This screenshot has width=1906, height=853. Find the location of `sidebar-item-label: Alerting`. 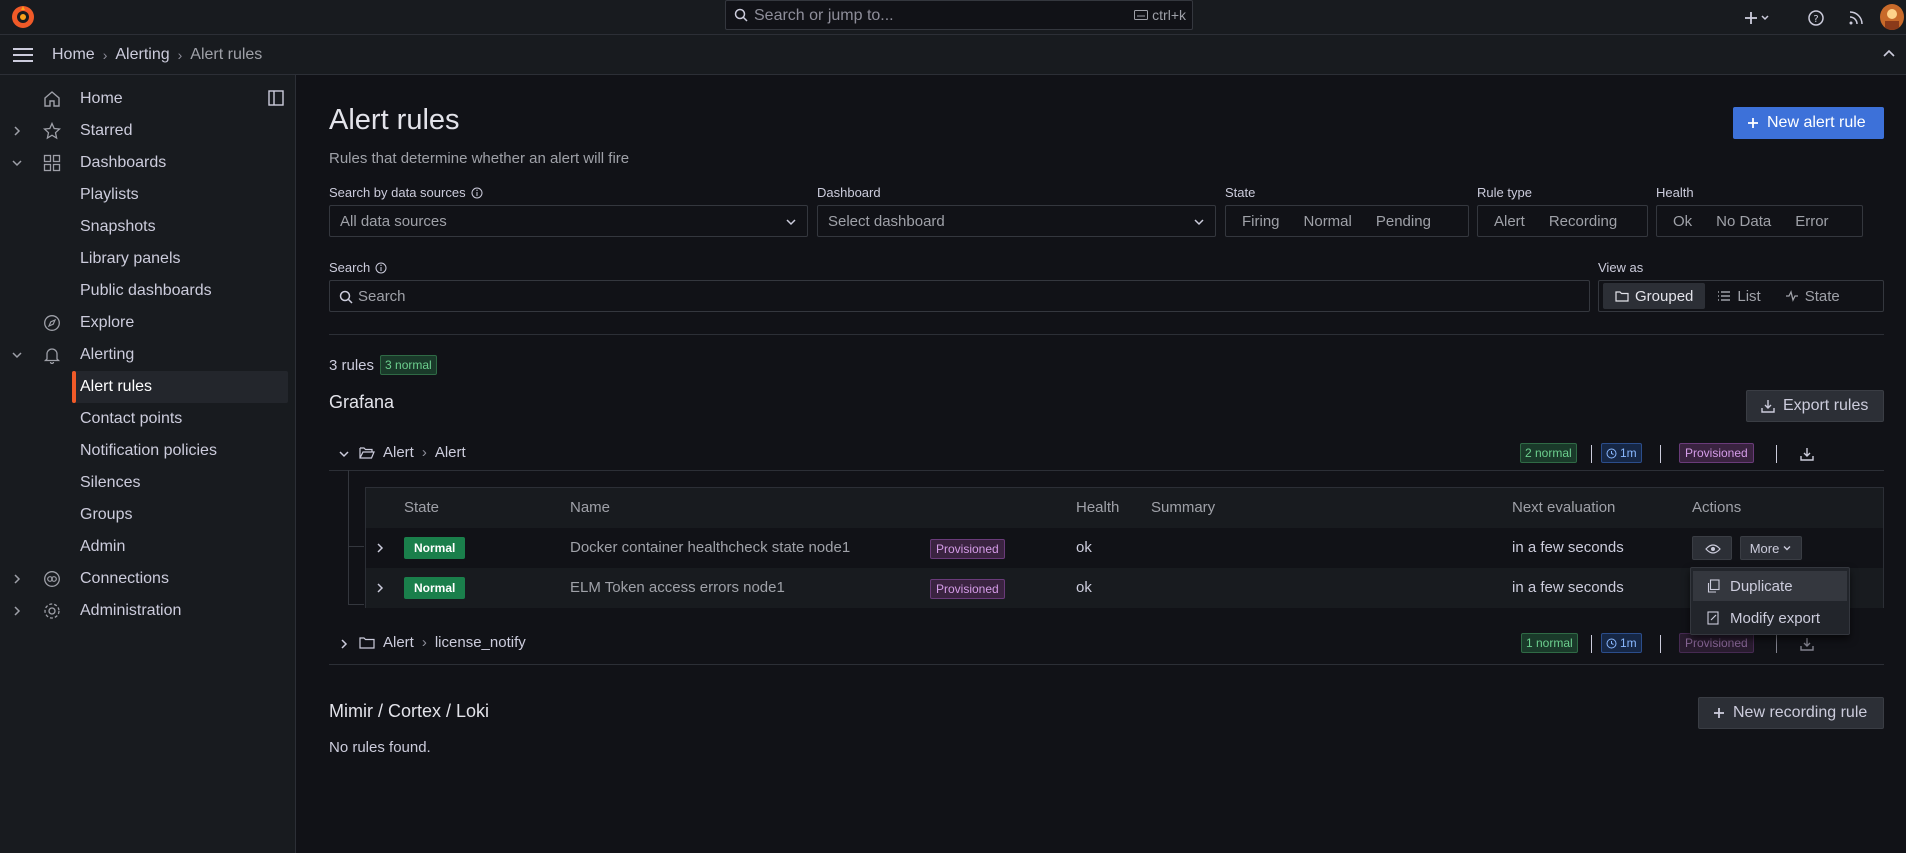

sidebar-item-label: Alerting is located at coordinates (107, 354).